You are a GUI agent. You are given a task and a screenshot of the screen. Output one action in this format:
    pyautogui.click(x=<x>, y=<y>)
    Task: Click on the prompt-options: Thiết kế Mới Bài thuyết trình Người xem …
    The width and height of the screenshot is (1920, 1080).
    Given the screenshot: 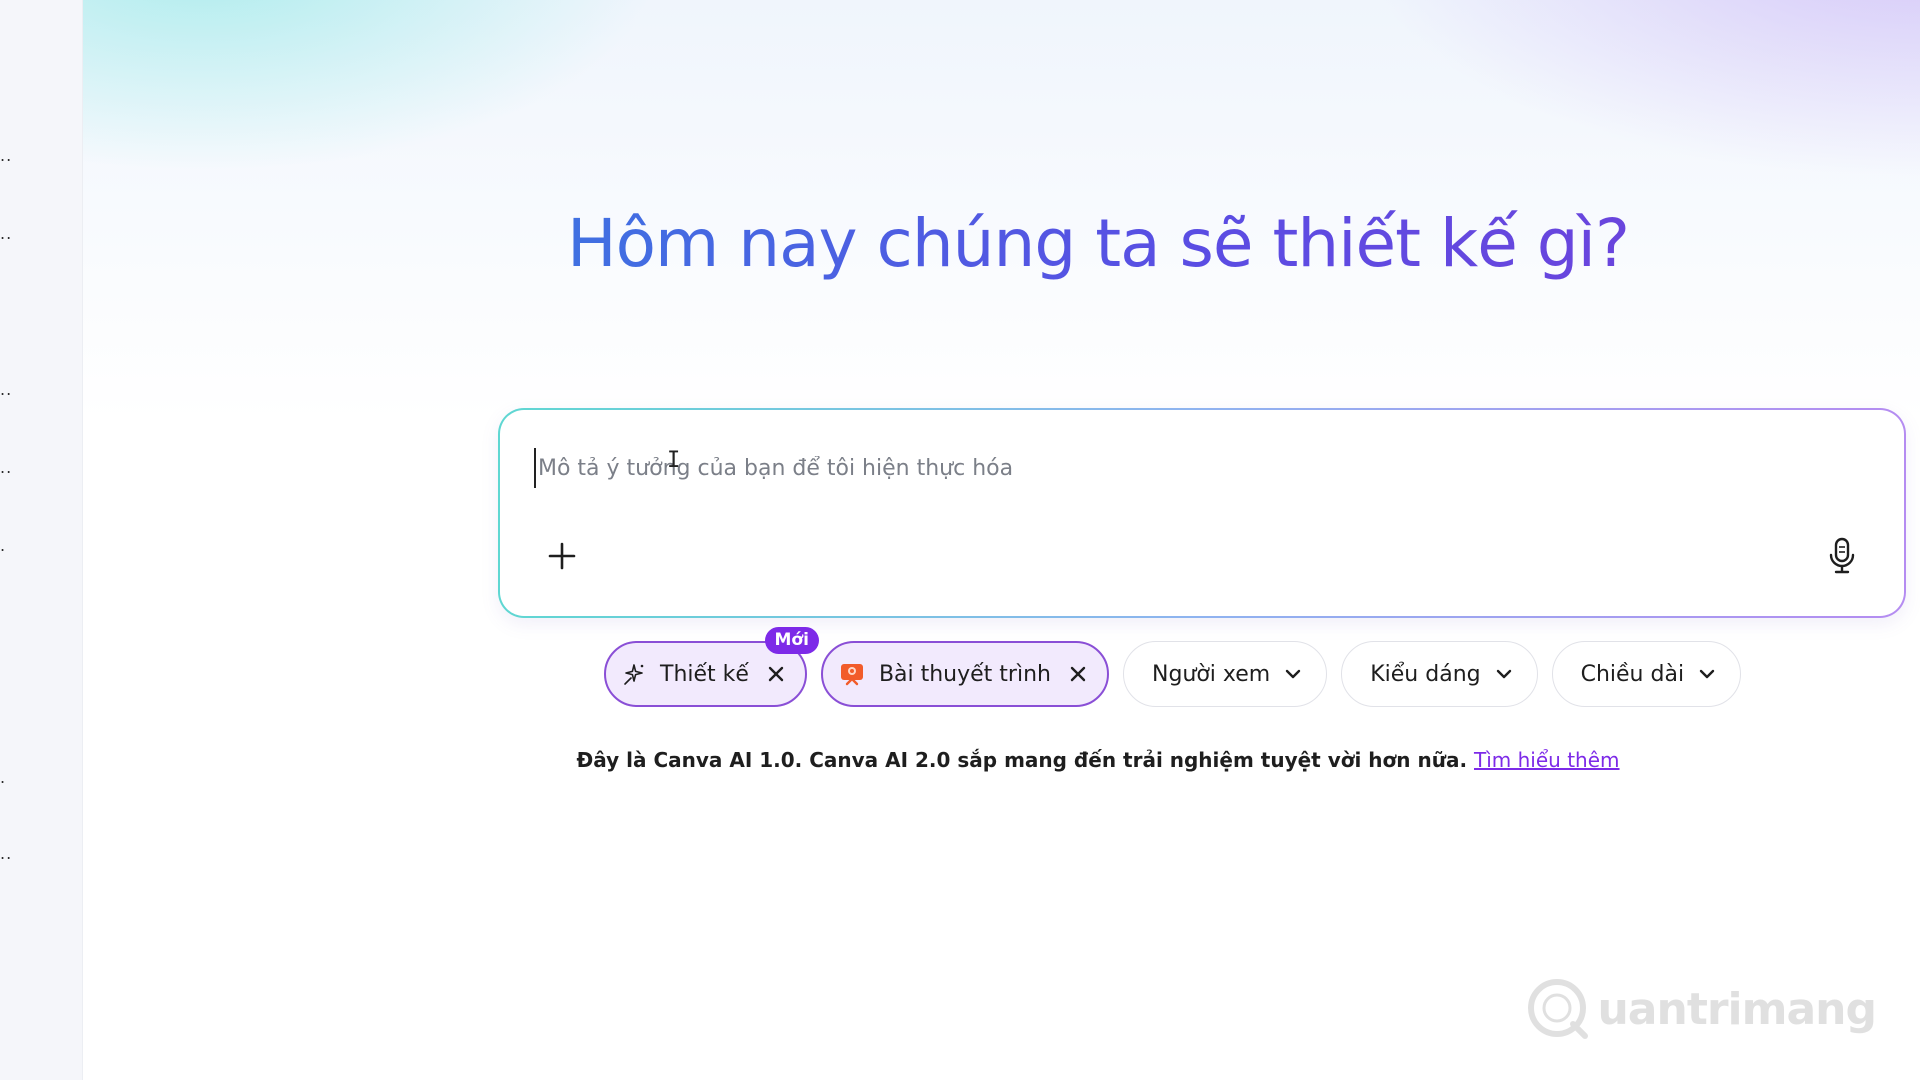 What is the action you would take?
    pyautogui.click(x=1173, y=667)
    